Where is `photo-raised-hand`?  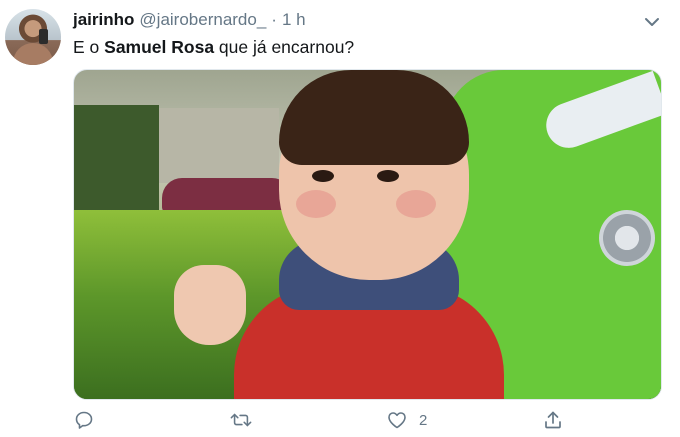
photo-raised-hand is located at coordinates (210, 305).